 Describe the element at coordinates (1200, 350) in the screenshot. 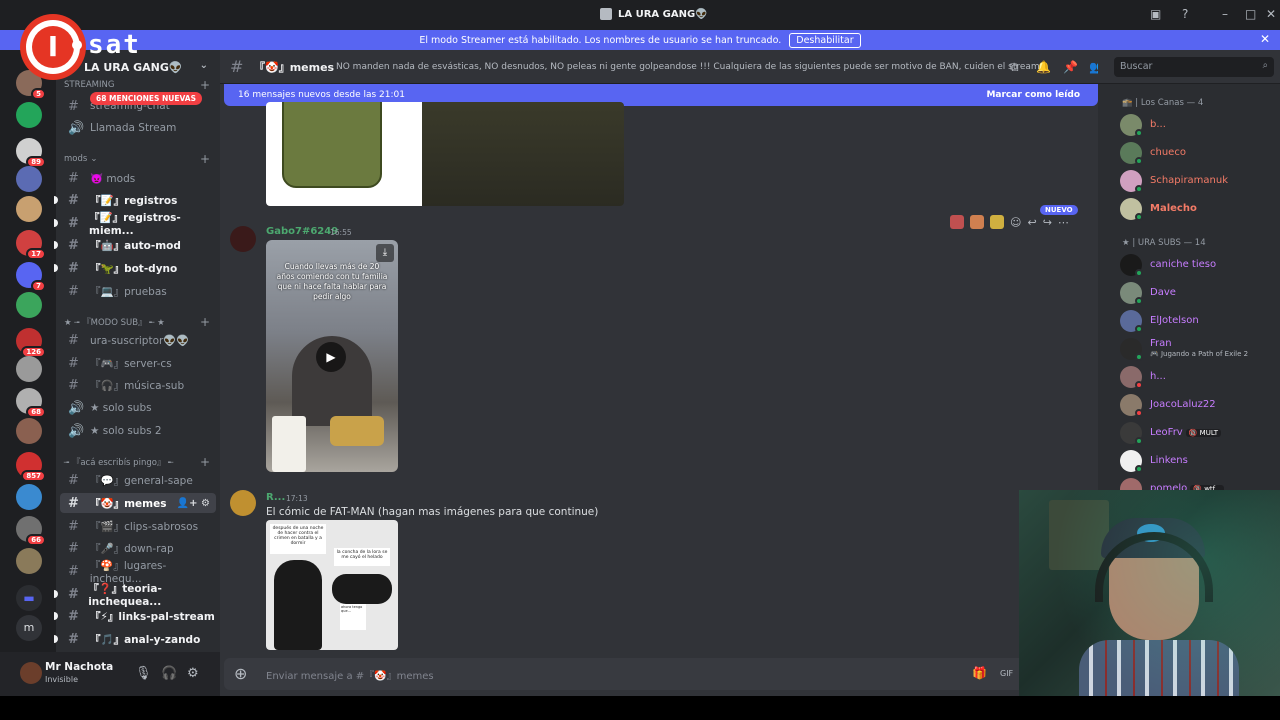

I see `member-item: Fran 🎮 Jugando a Path of Exile 2` at that location.